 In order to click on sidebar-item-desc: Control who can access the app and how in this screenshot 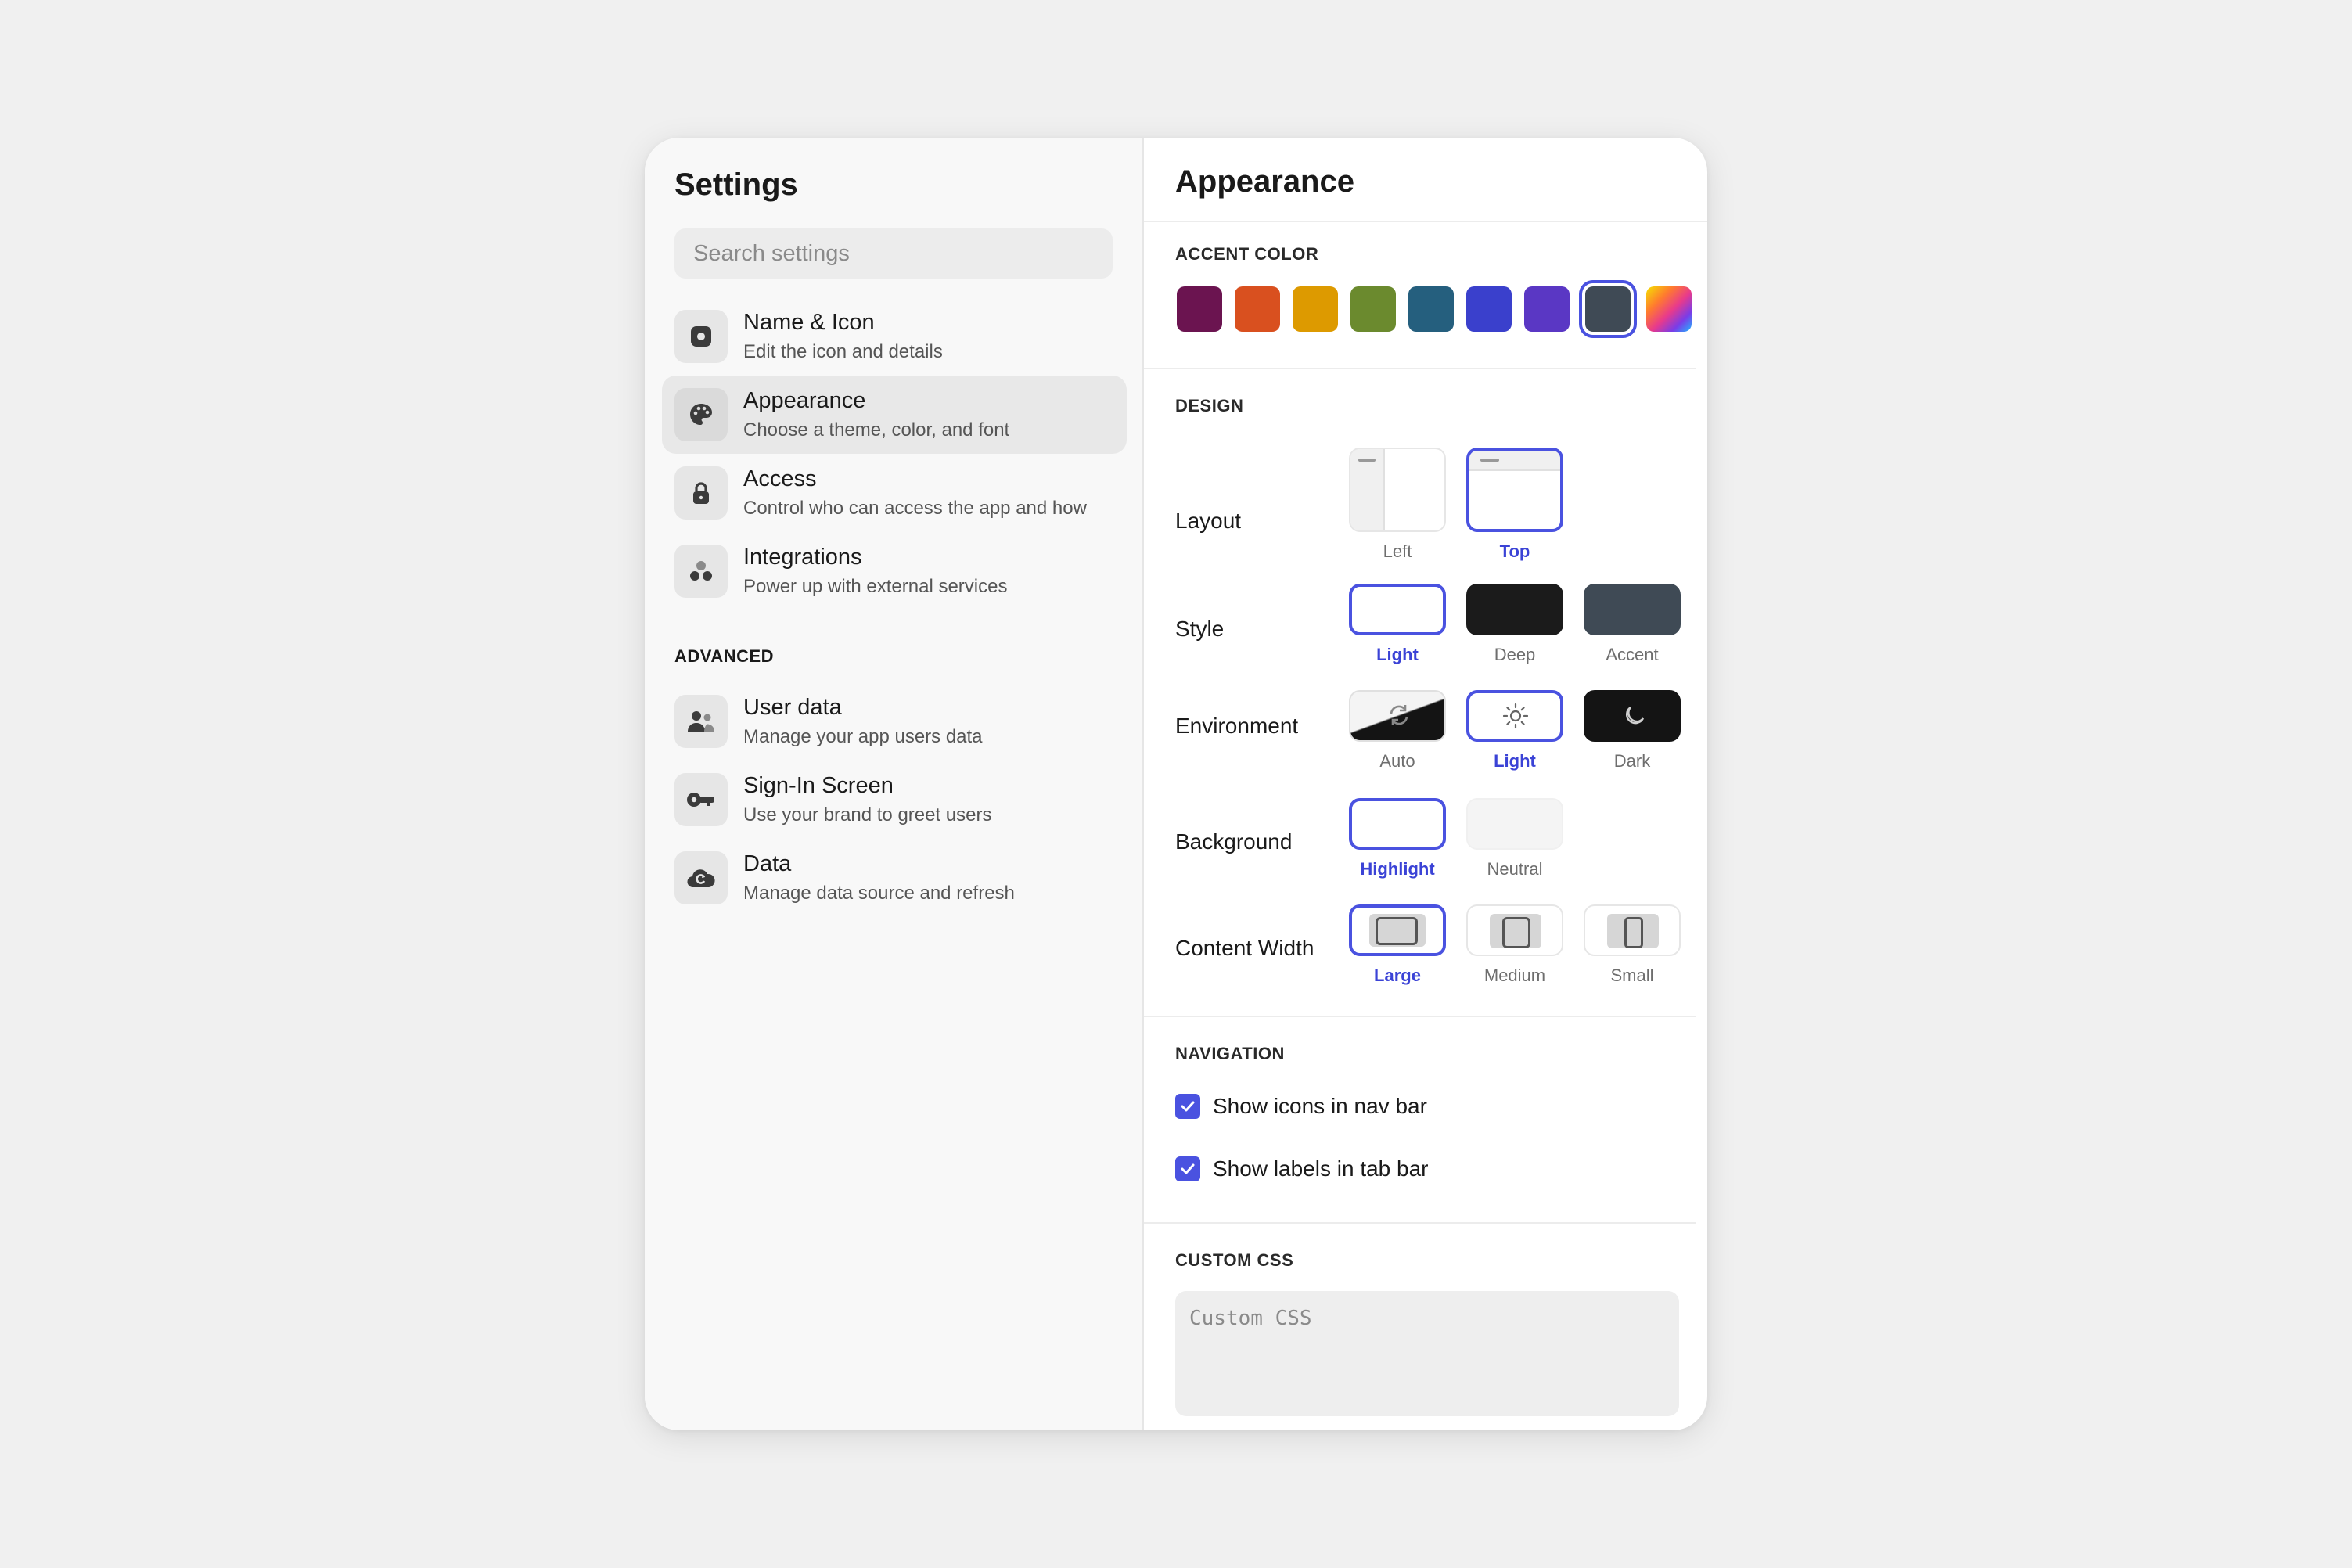, I will do `click(915, 508)`.